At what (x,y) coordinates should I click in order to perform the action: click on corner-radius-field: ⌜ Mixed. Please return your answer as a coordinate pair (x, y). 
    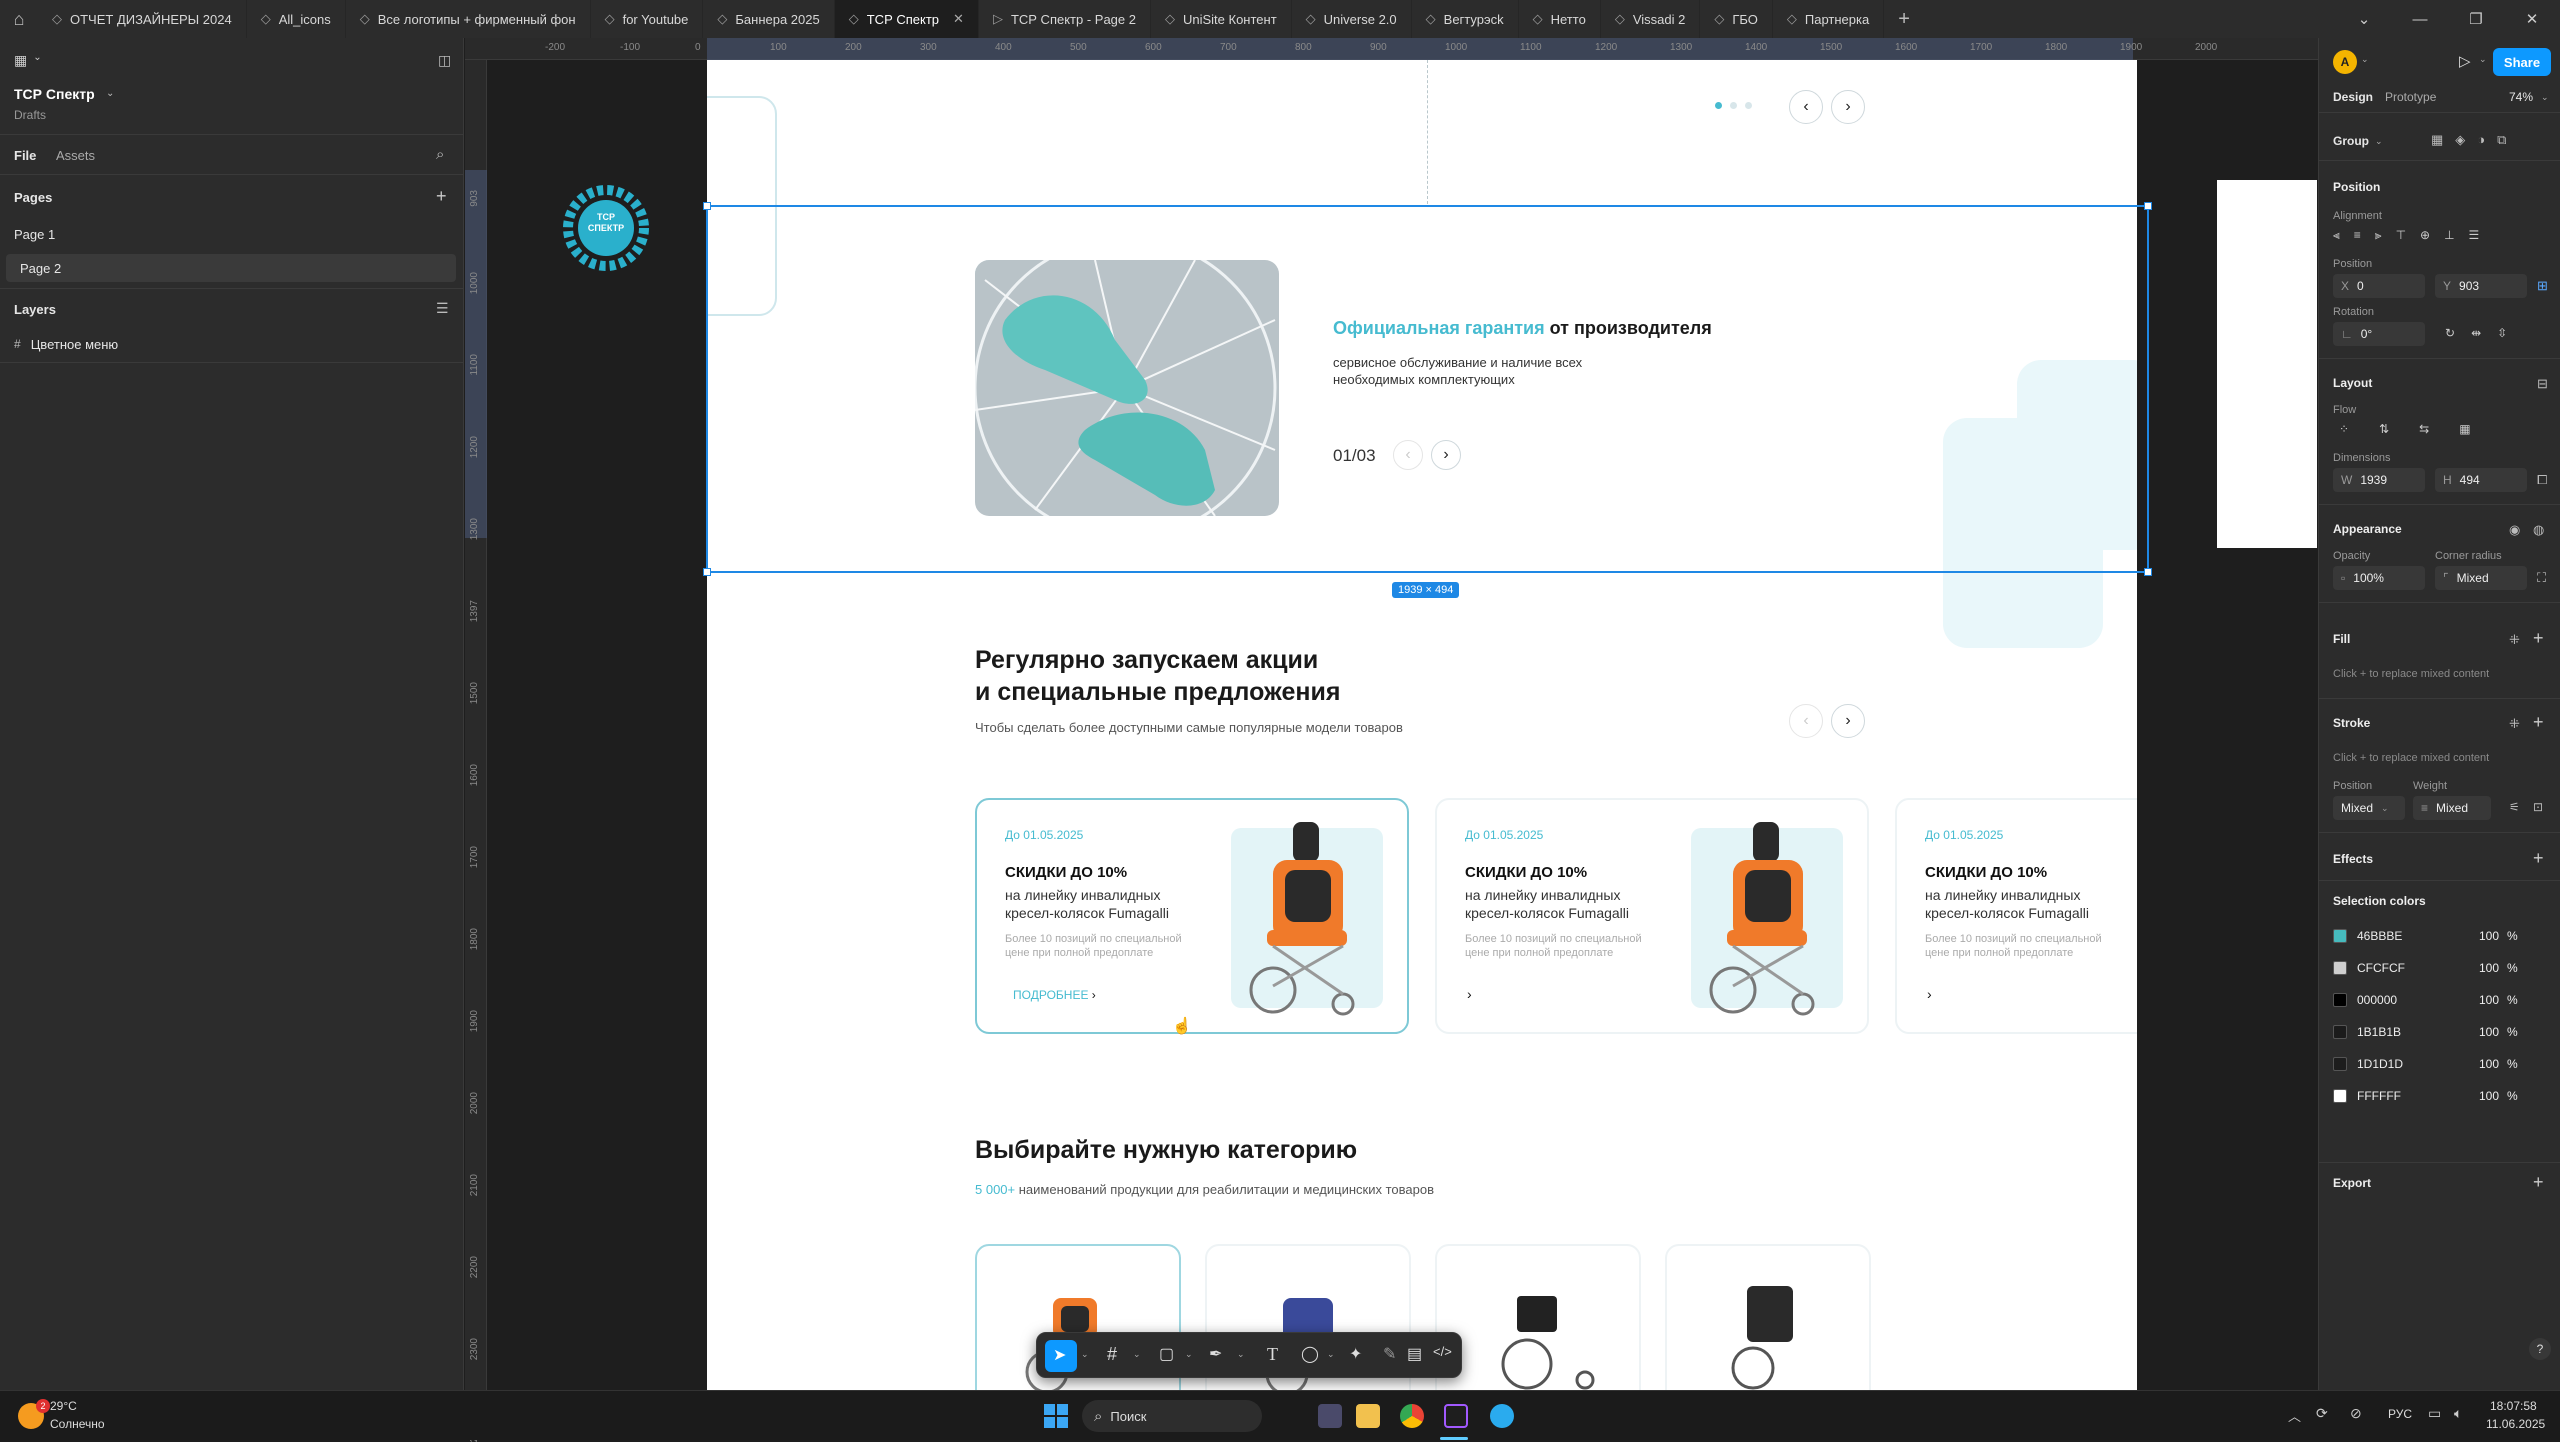
    Looking at the image, I should click on (2481, 578).